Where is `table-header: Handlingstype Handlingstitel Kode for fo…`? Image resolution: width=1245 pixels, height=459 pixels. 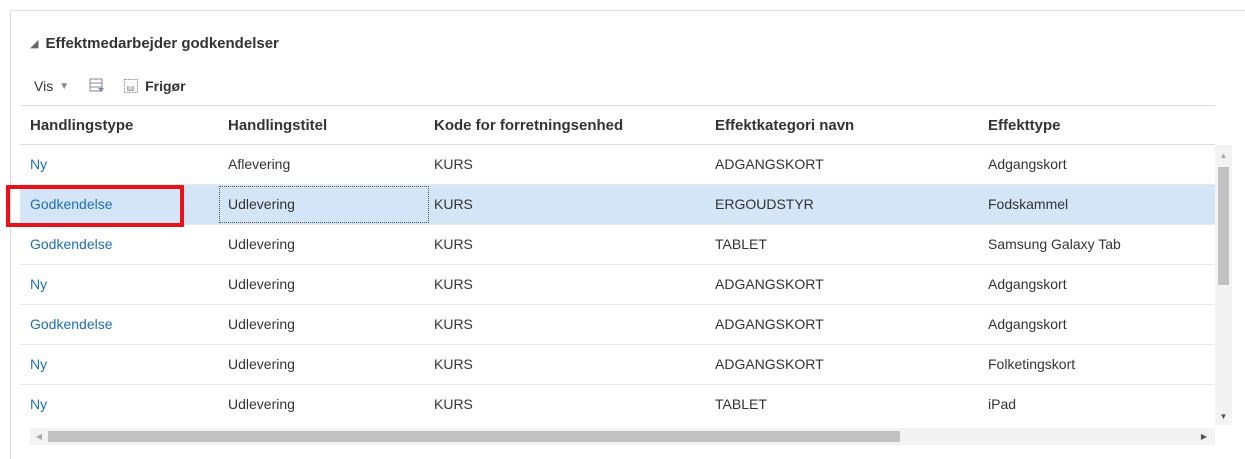
table-header: Handlingstype Handlingstitel Kode for fo… is located at coordinates (617, 125).